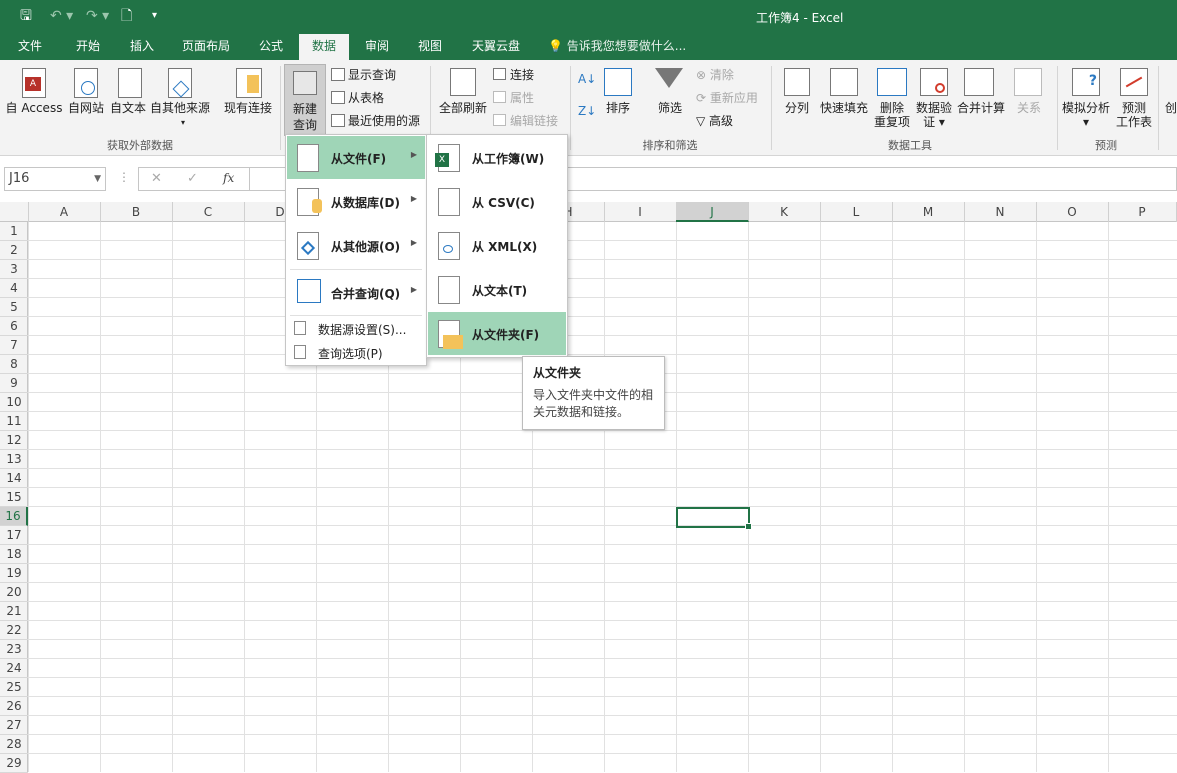 This screenshot has width=1177, height=773. What do you see at coordinates (522, 98) in the screenshot?
I see `properties-button: 属性` at bounding box center [522, 98].